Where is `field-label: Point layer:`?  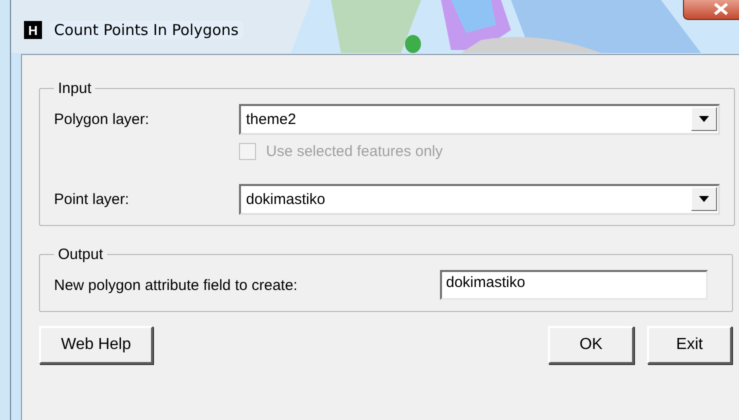
field-label: Point layer: is located at coordinates (92, 199).